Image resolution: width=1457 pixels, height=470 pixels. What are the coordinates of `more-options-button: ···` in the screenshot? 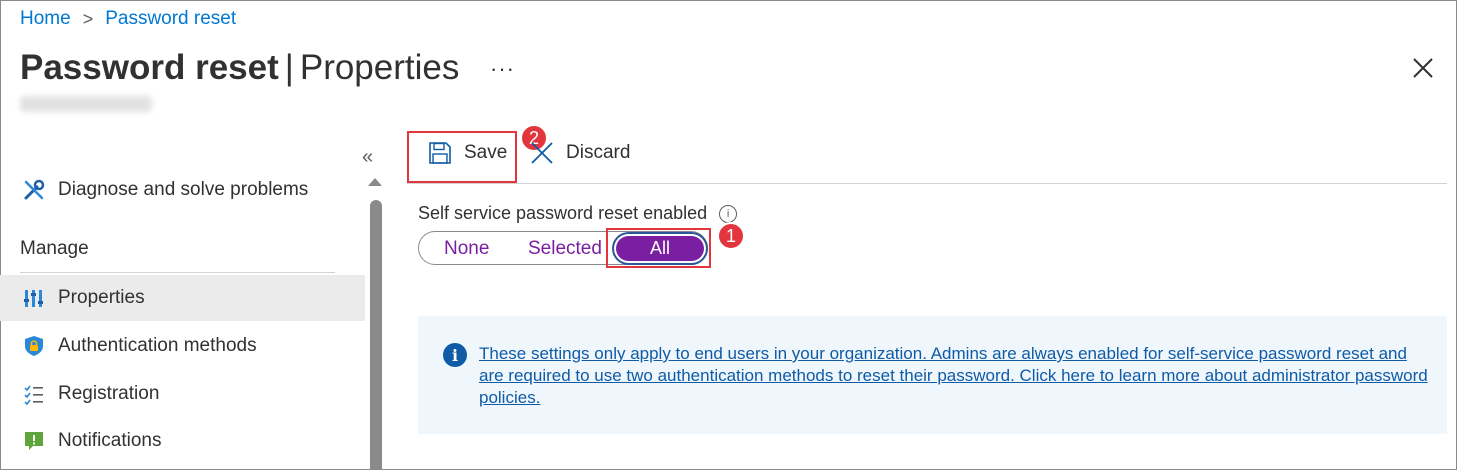 It's located at (502, 69).